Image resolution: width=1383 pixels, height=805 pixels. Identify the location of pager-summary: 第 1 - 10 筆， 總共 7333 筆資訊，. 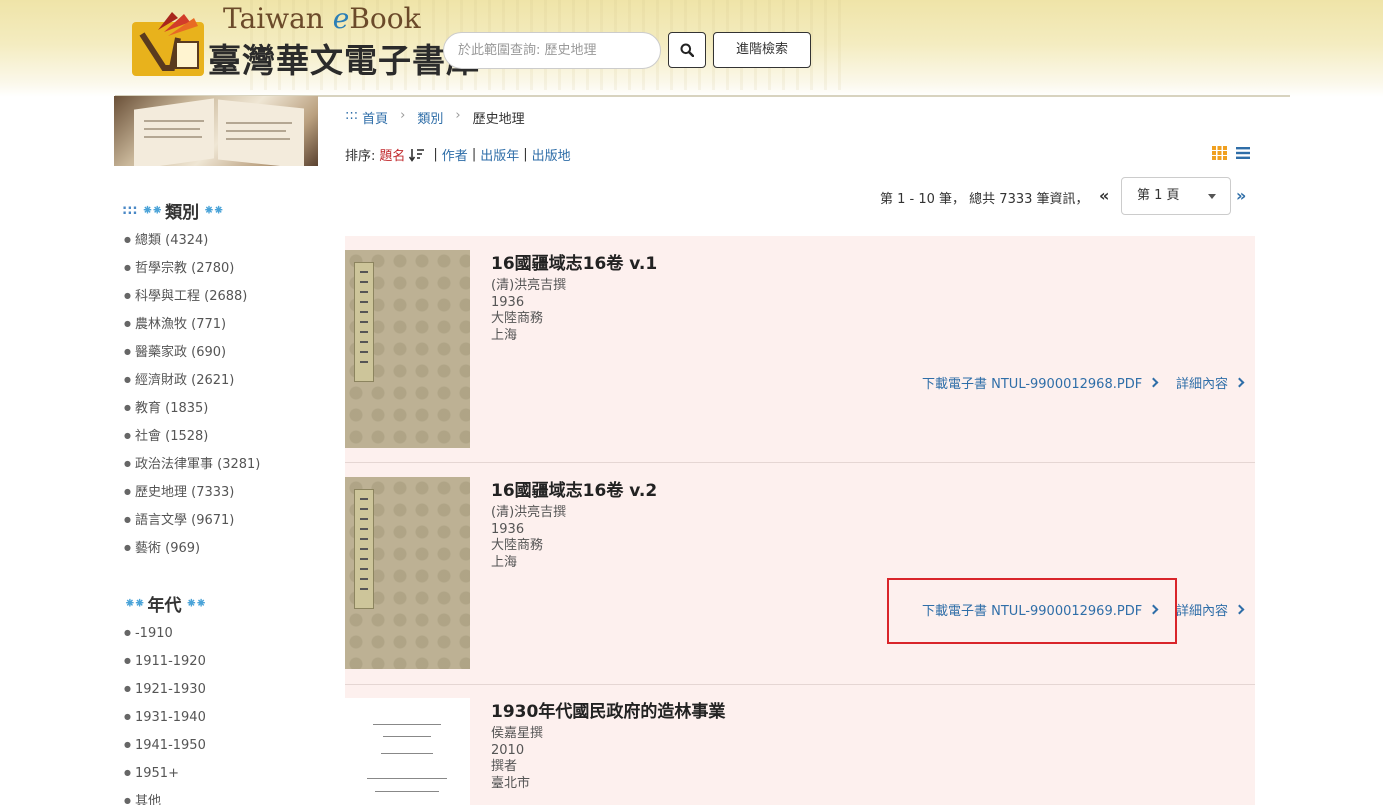
(984, 199).